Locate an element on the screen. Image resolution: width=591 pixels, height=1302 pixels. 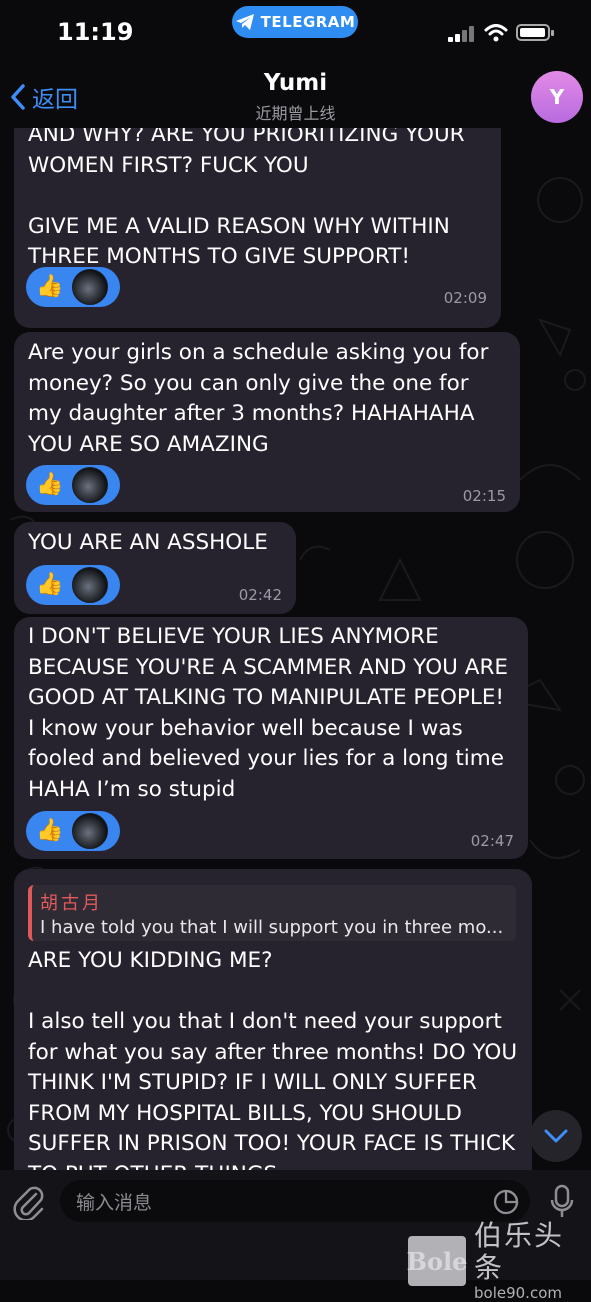
status-bar: 11:19 TELEGRAM is located at coordinates (295, 33).